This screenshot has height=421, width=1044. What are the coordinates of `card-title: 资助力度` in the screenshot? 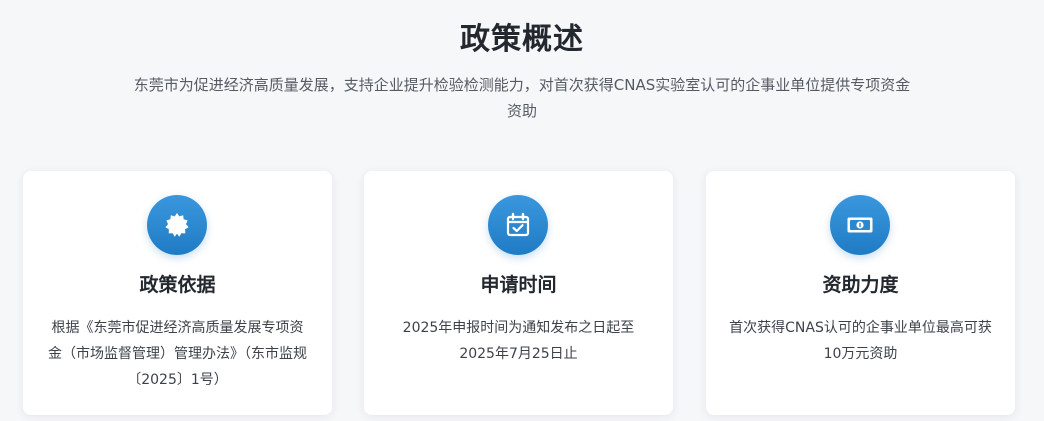 It's located at (860, 285).